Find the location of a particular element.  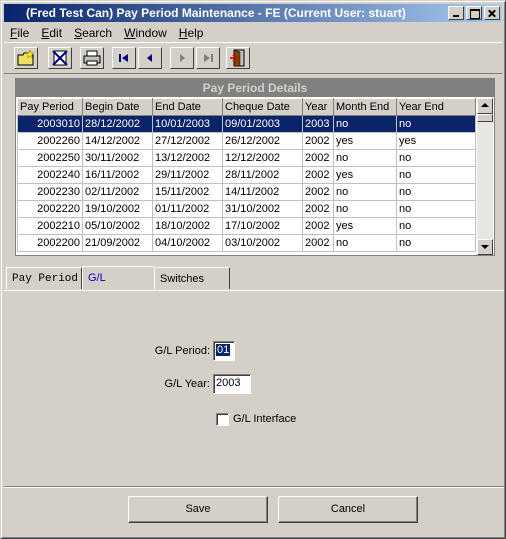

table-cell: 2002250 is located at coordinates (50, 158).